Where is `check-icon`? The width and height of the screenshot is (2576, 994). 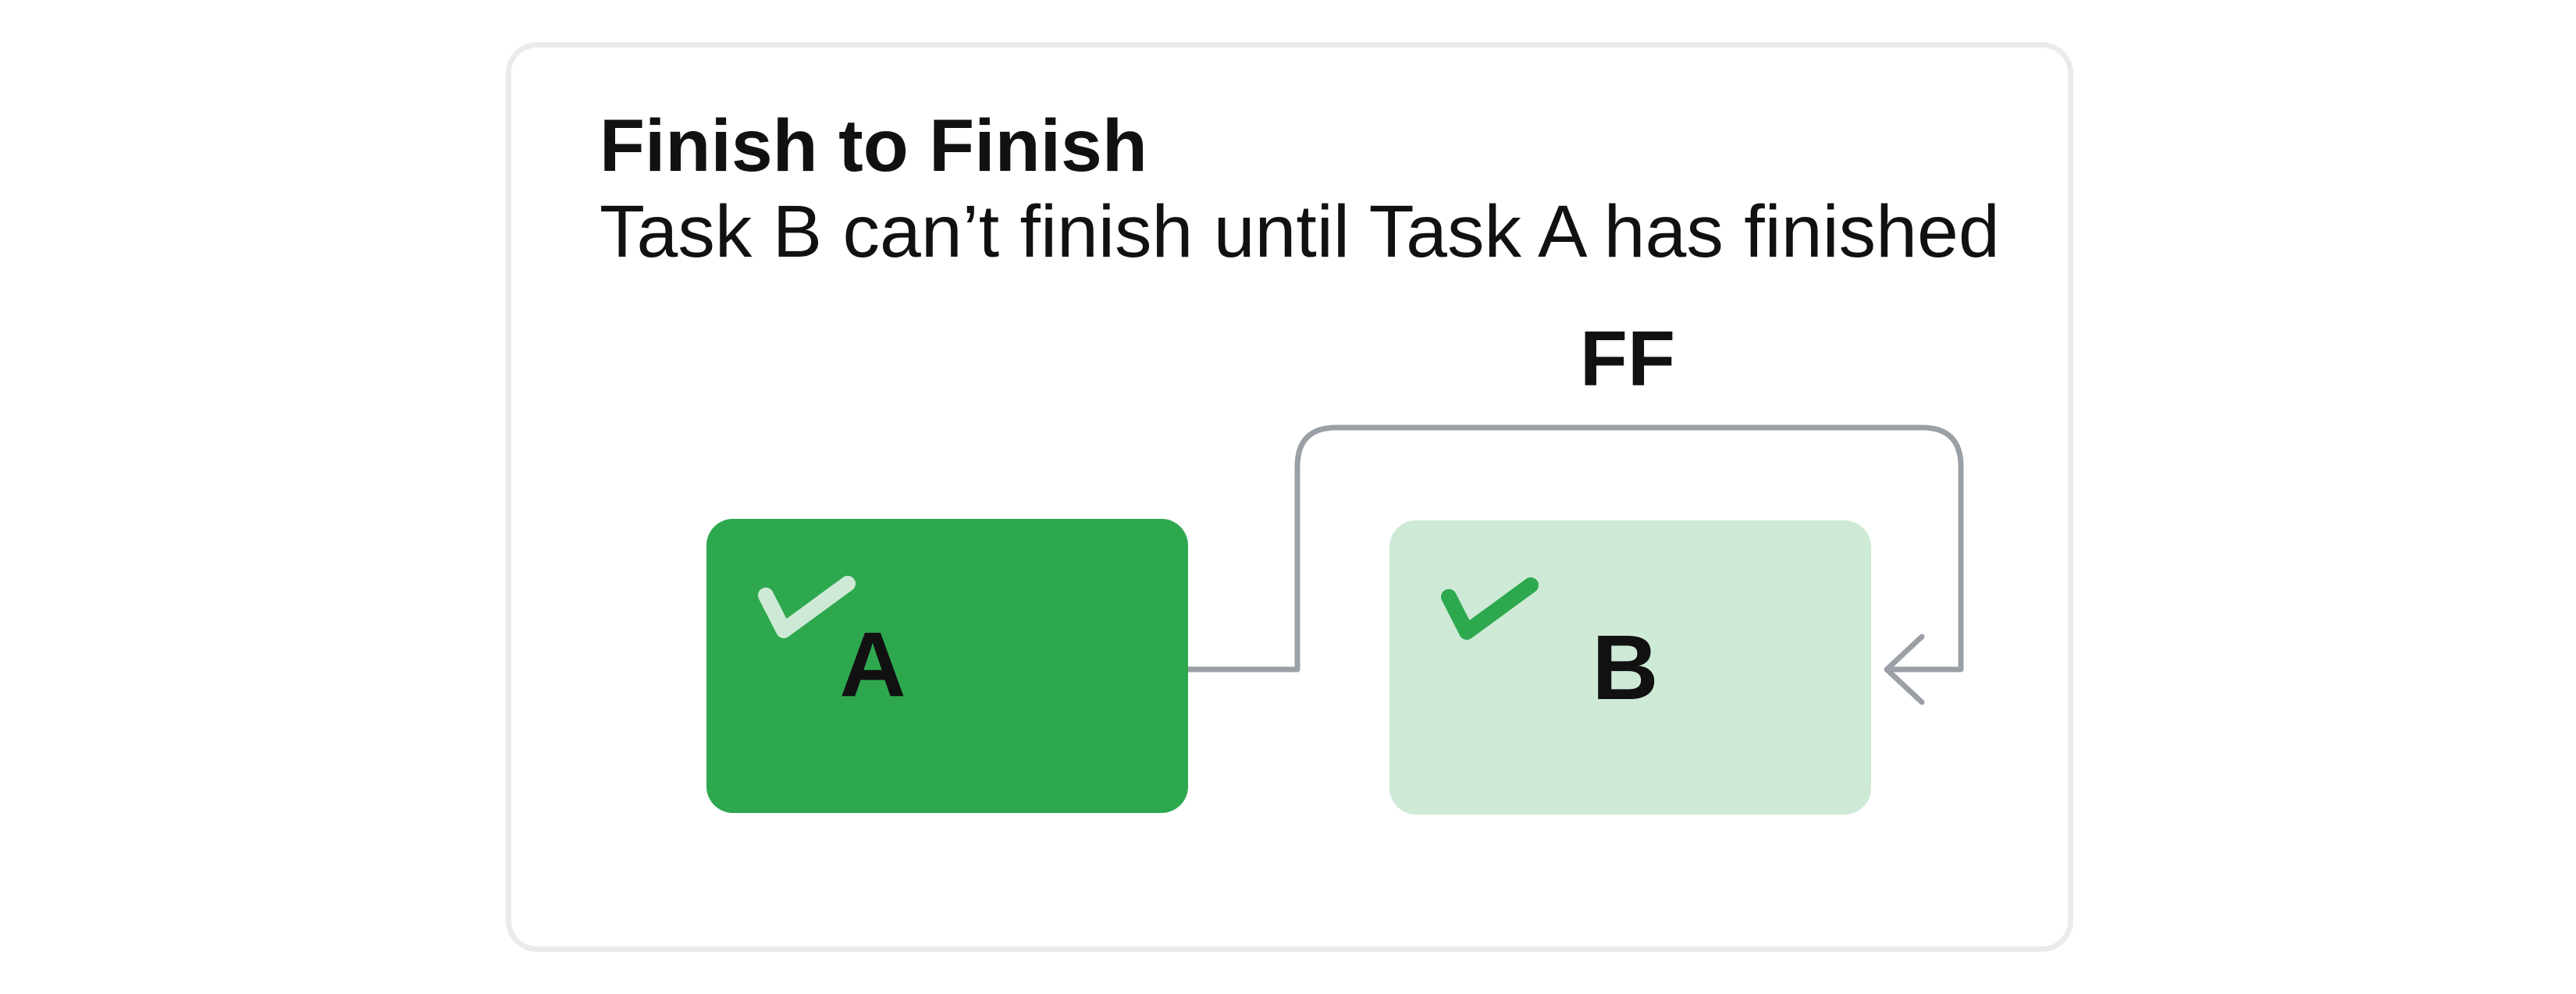 check-icon is located at coordinates (1490, 608).